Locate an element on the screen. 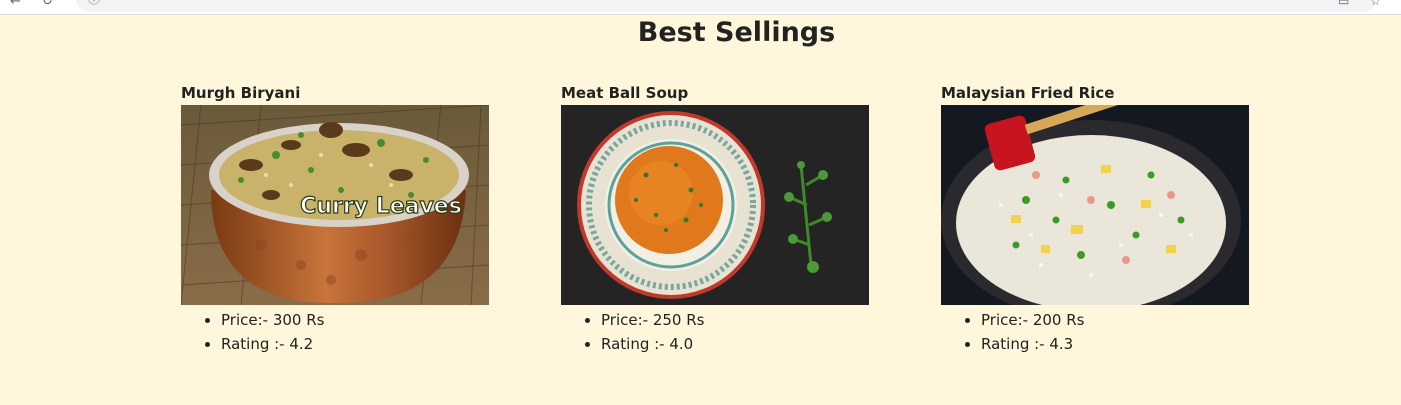  product-details-list: Price:- 250 Rs Rating :- 4.0 is located at coordinates (716, 332).